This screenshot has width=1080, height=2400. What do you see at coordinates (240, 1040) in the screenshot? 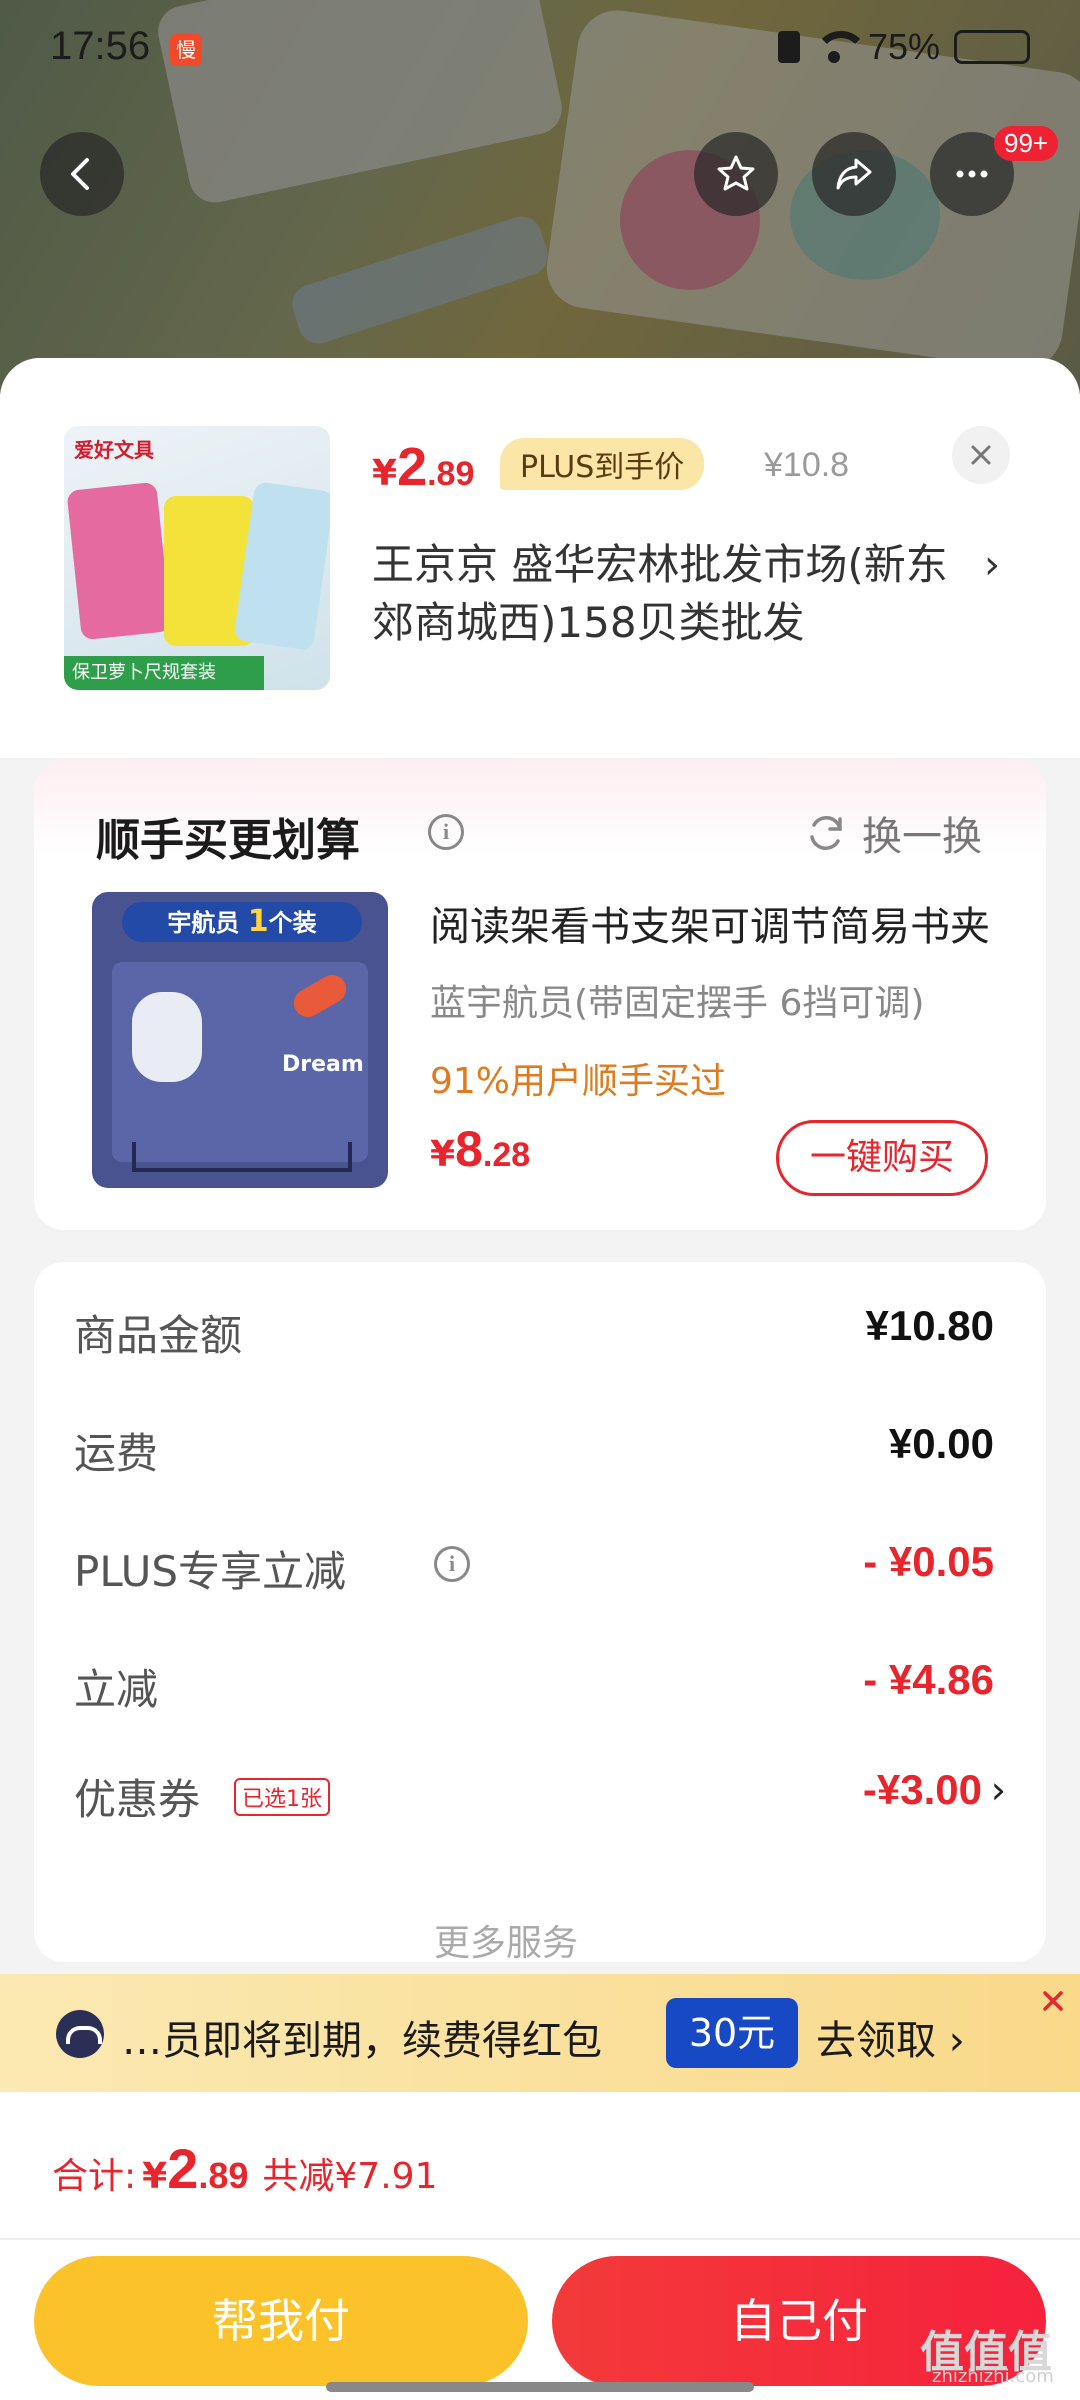
I see `recommend-item-image: 宇航员 1个装 Dream` at bounding box center [240, 1040].